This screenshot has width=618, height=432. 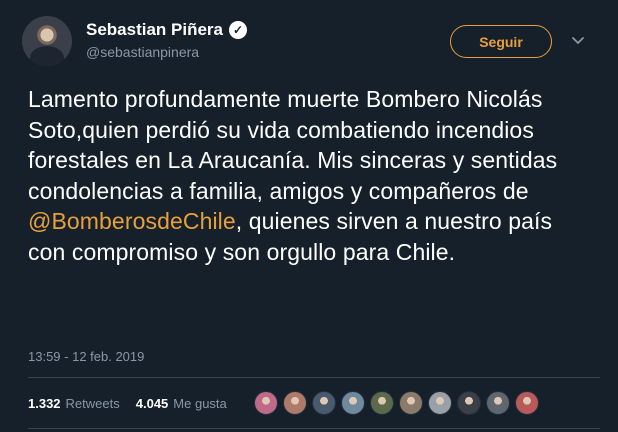 What do you see at coordinates (501, 41) in the screenshot?
I see `follow-button: Seguir` at bounding box center [501, 41].